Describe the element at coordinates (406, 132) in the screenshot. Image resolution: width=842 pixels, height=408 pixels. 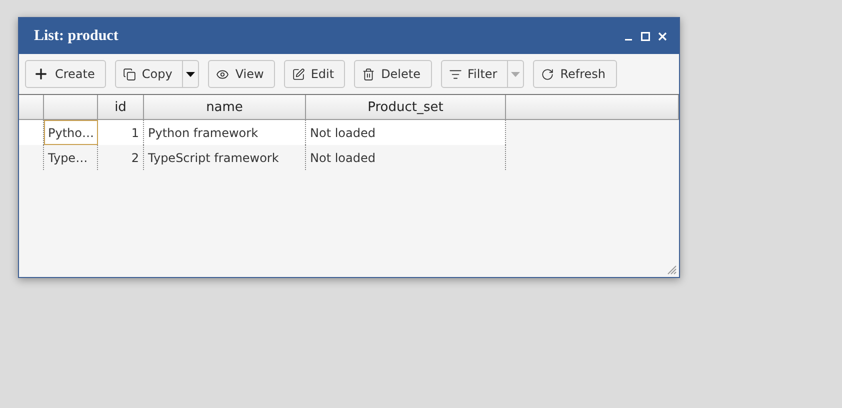
I see `table-cell: Not loaded` at that location.